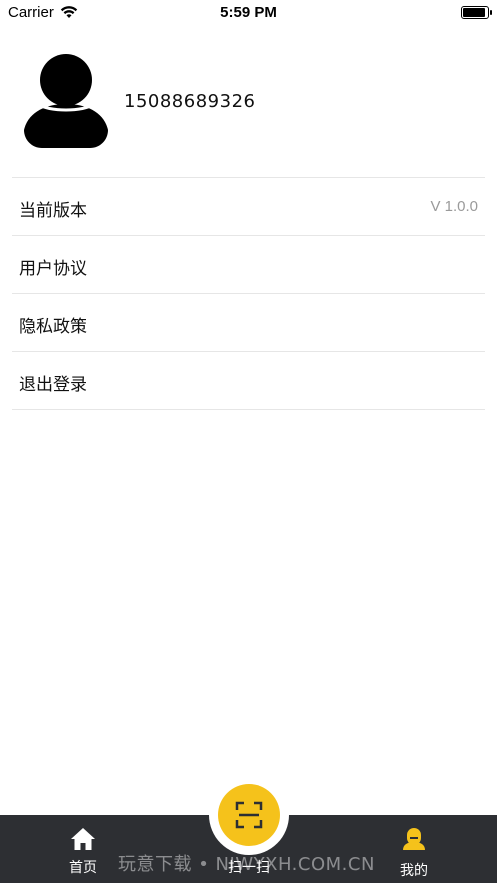 This screenshot has width=497, height=883. What do you see at coordinates (248, 381) in the screenshot?
I see `menu-item-logout: 退出登录` at bounding box center [248, 381].